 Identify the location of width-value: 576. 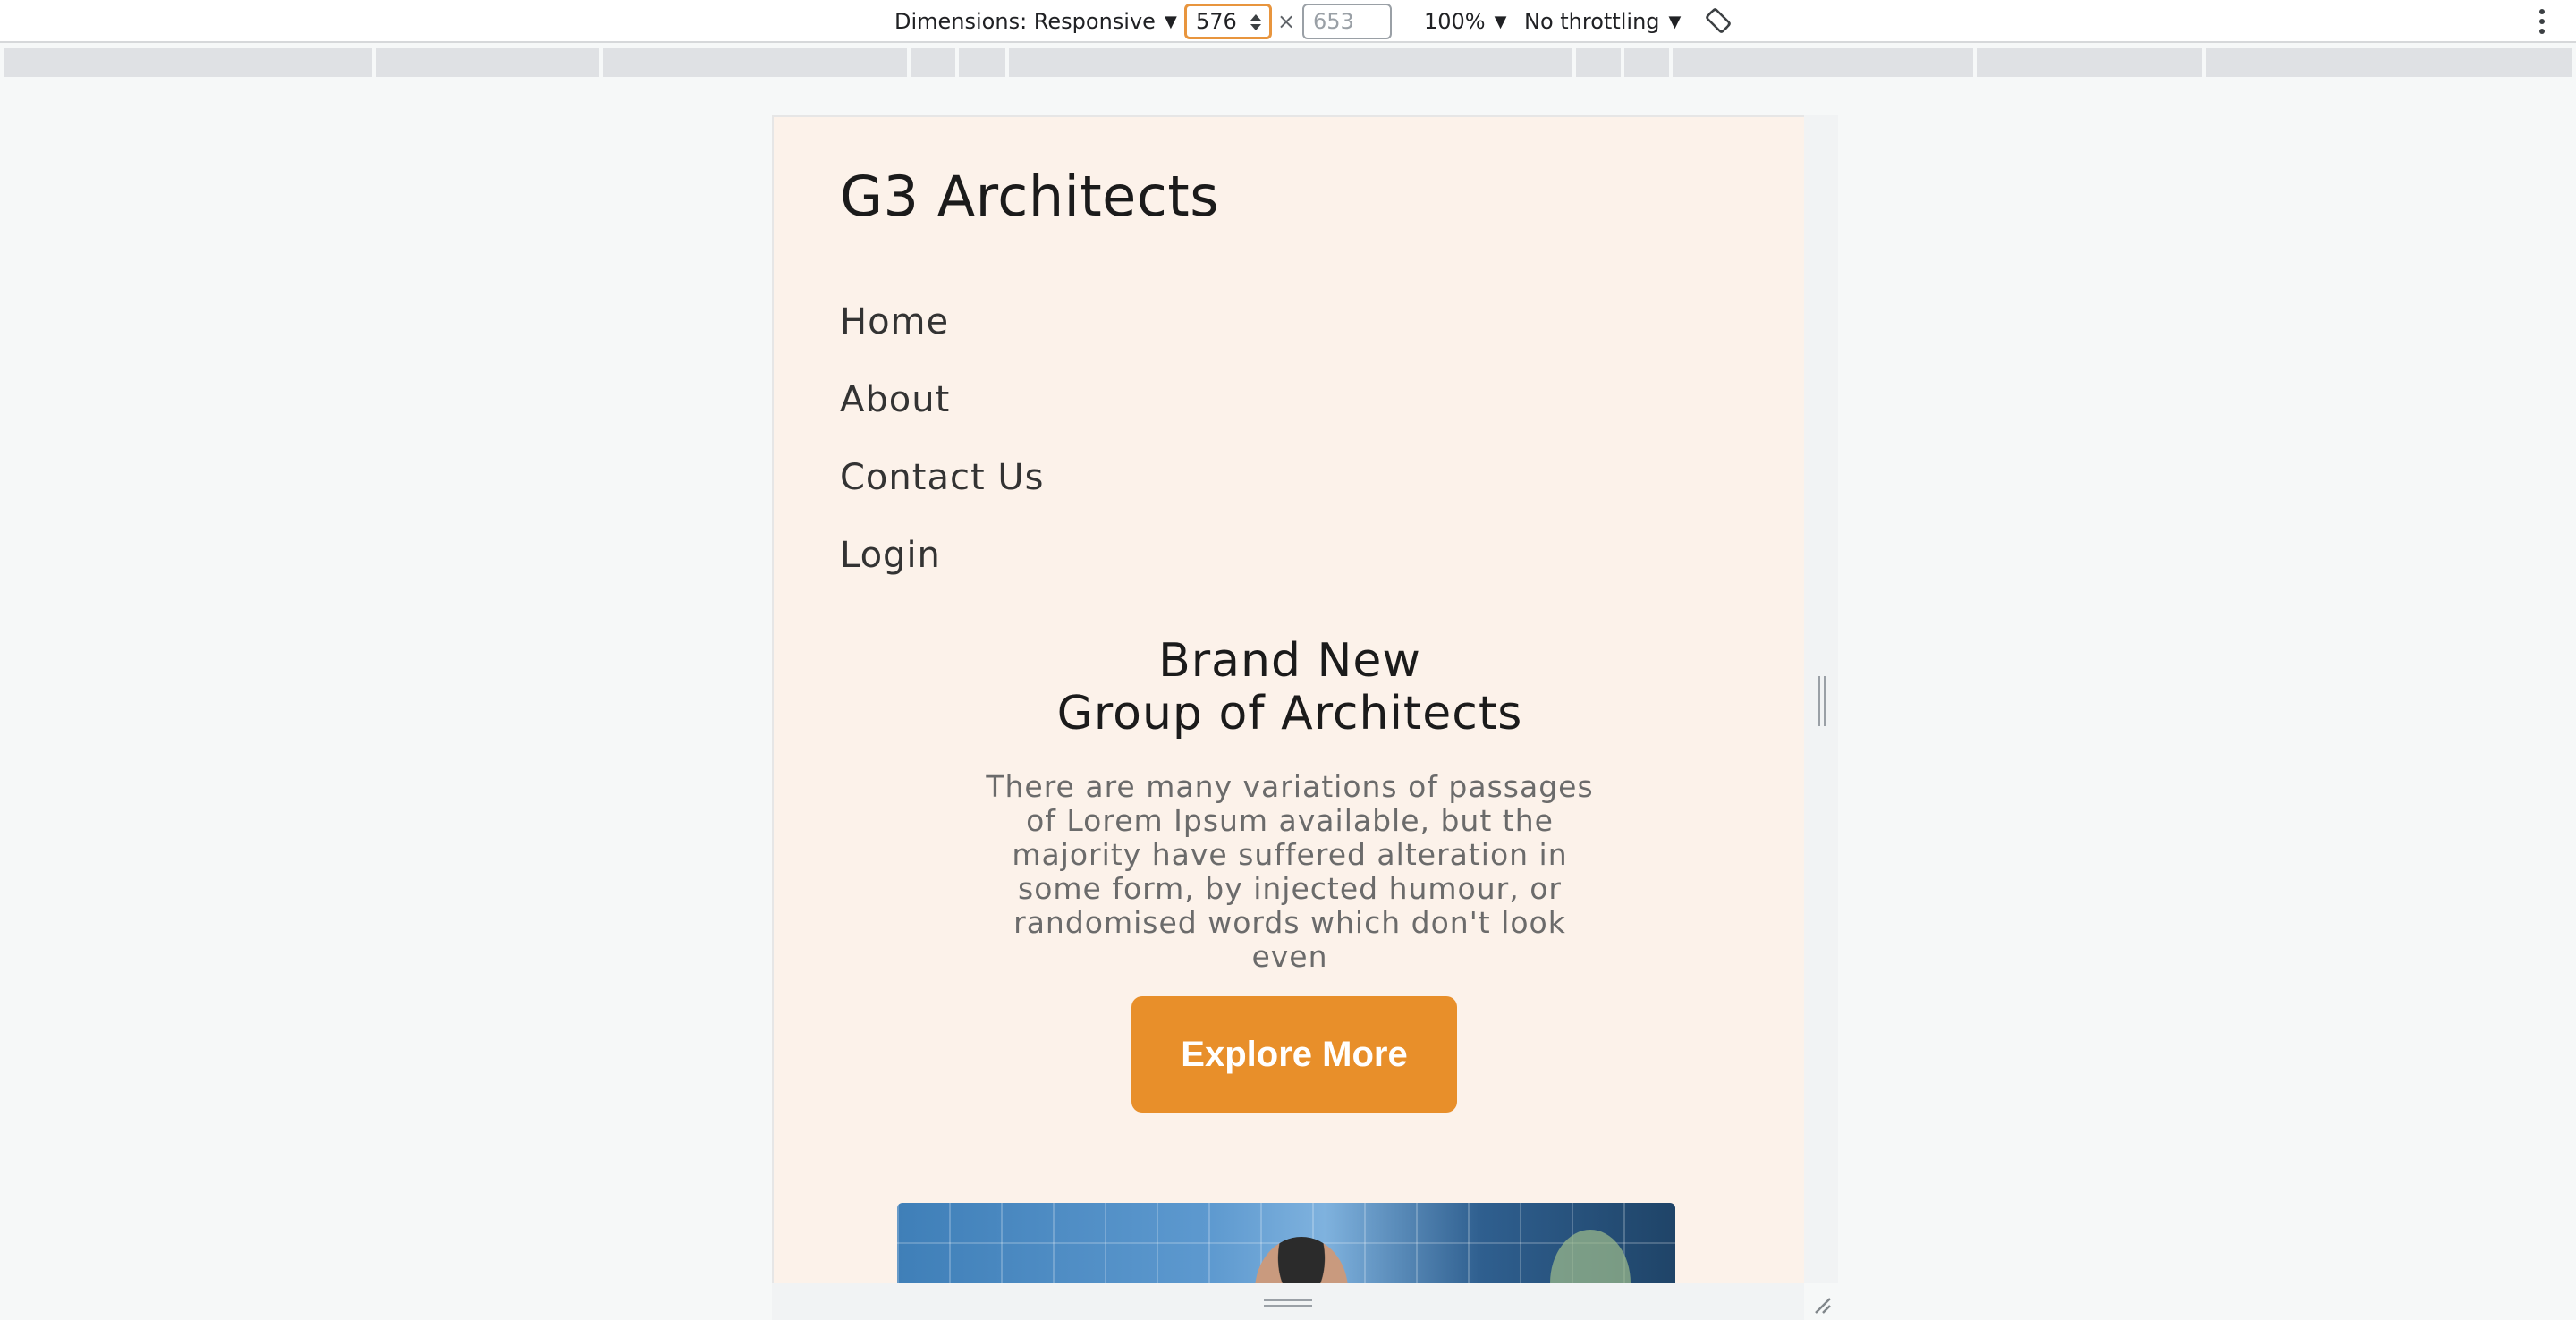
(1216, 21).